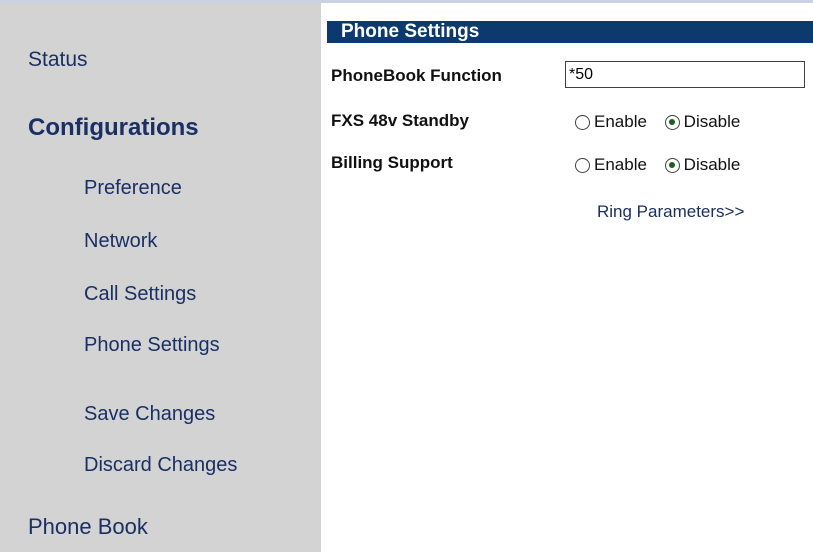 The height and width of the screenshot is (552, 813). Describe the element at coordinates (620, 164) in the screenshot. I see `billing-support-enable-label: Enable` at that location.